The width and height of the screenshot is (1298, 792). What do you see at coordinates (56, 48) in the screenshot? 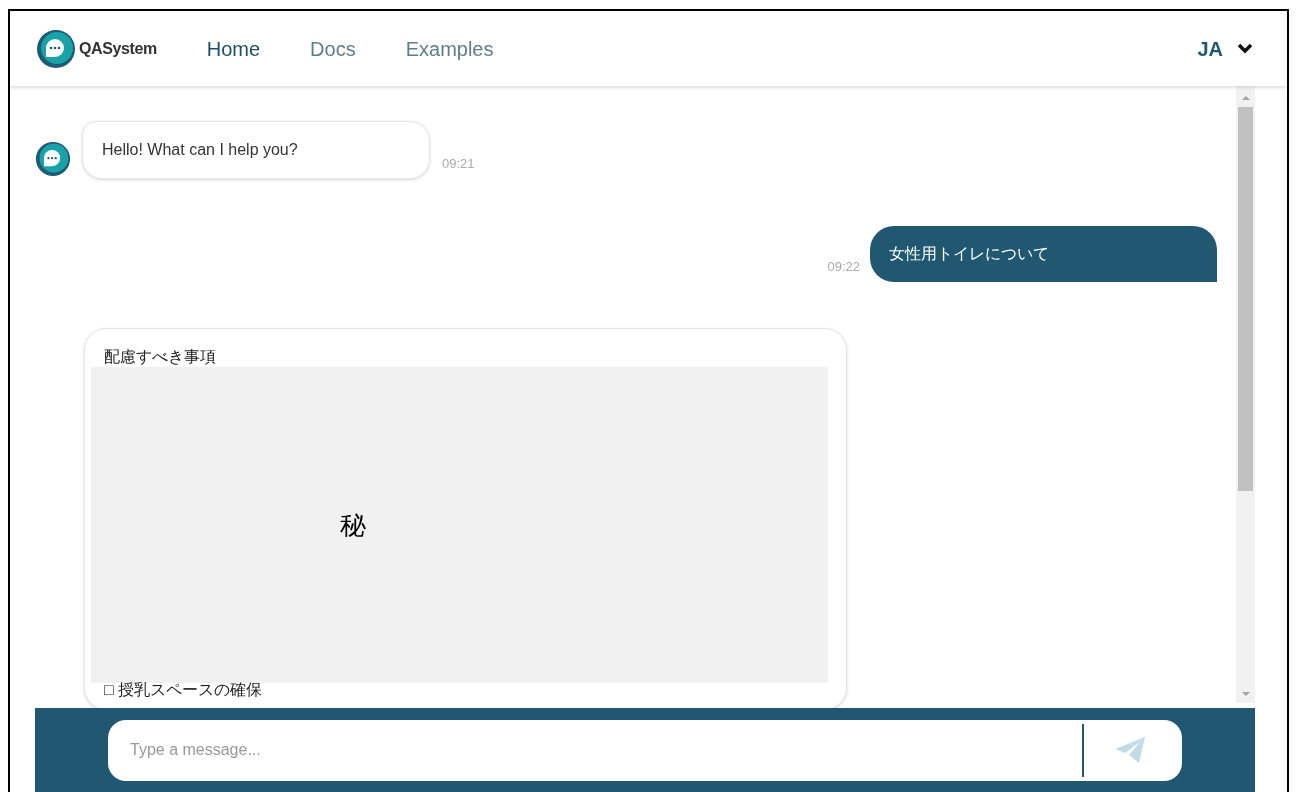
I see `chat-bubble-logo-icon` at bounding box center [56, 48].